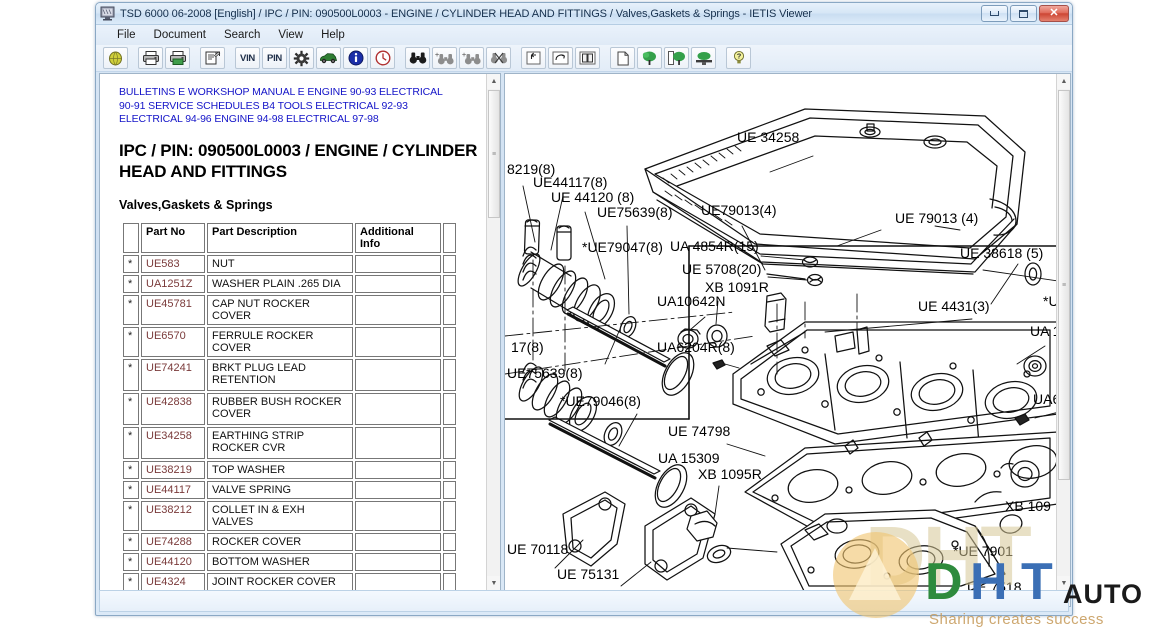  Describe the element at coordinates (954, 306) in the screenshot. I see `diagram-callout-label: UE 4431(3)` at that location.